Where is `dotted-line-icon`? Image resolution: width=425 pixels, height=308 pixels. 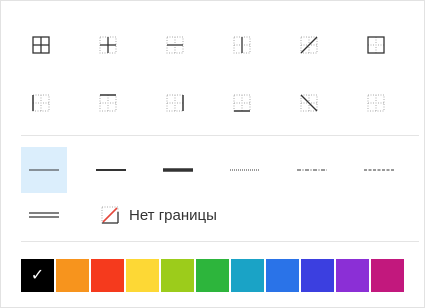 dotted-line-icon is located at coordinates (245, 170).